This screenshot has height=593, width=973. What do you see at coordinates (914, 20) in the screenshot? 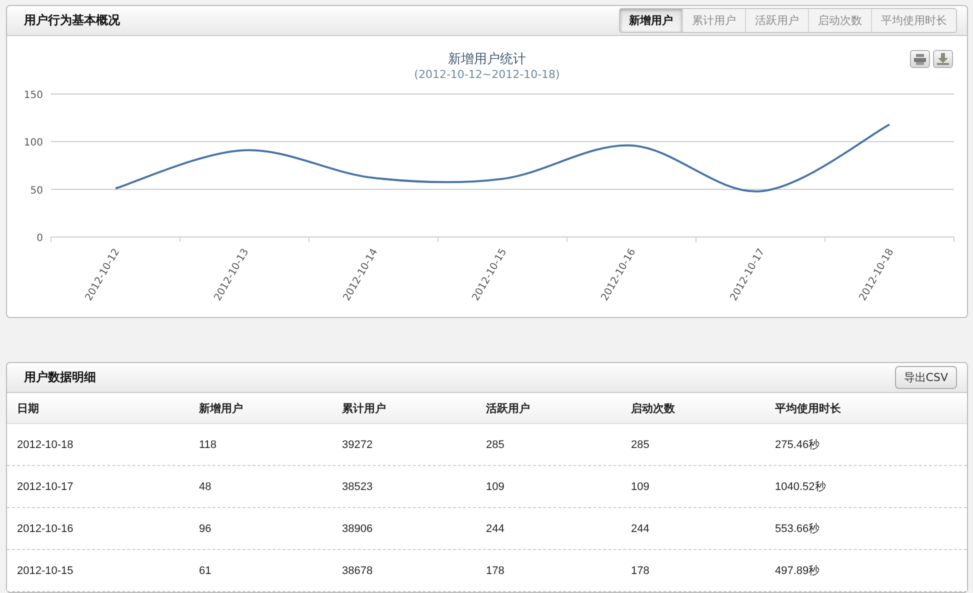
I see `tab: 平均使用时长` at bounding box center [914, 20].